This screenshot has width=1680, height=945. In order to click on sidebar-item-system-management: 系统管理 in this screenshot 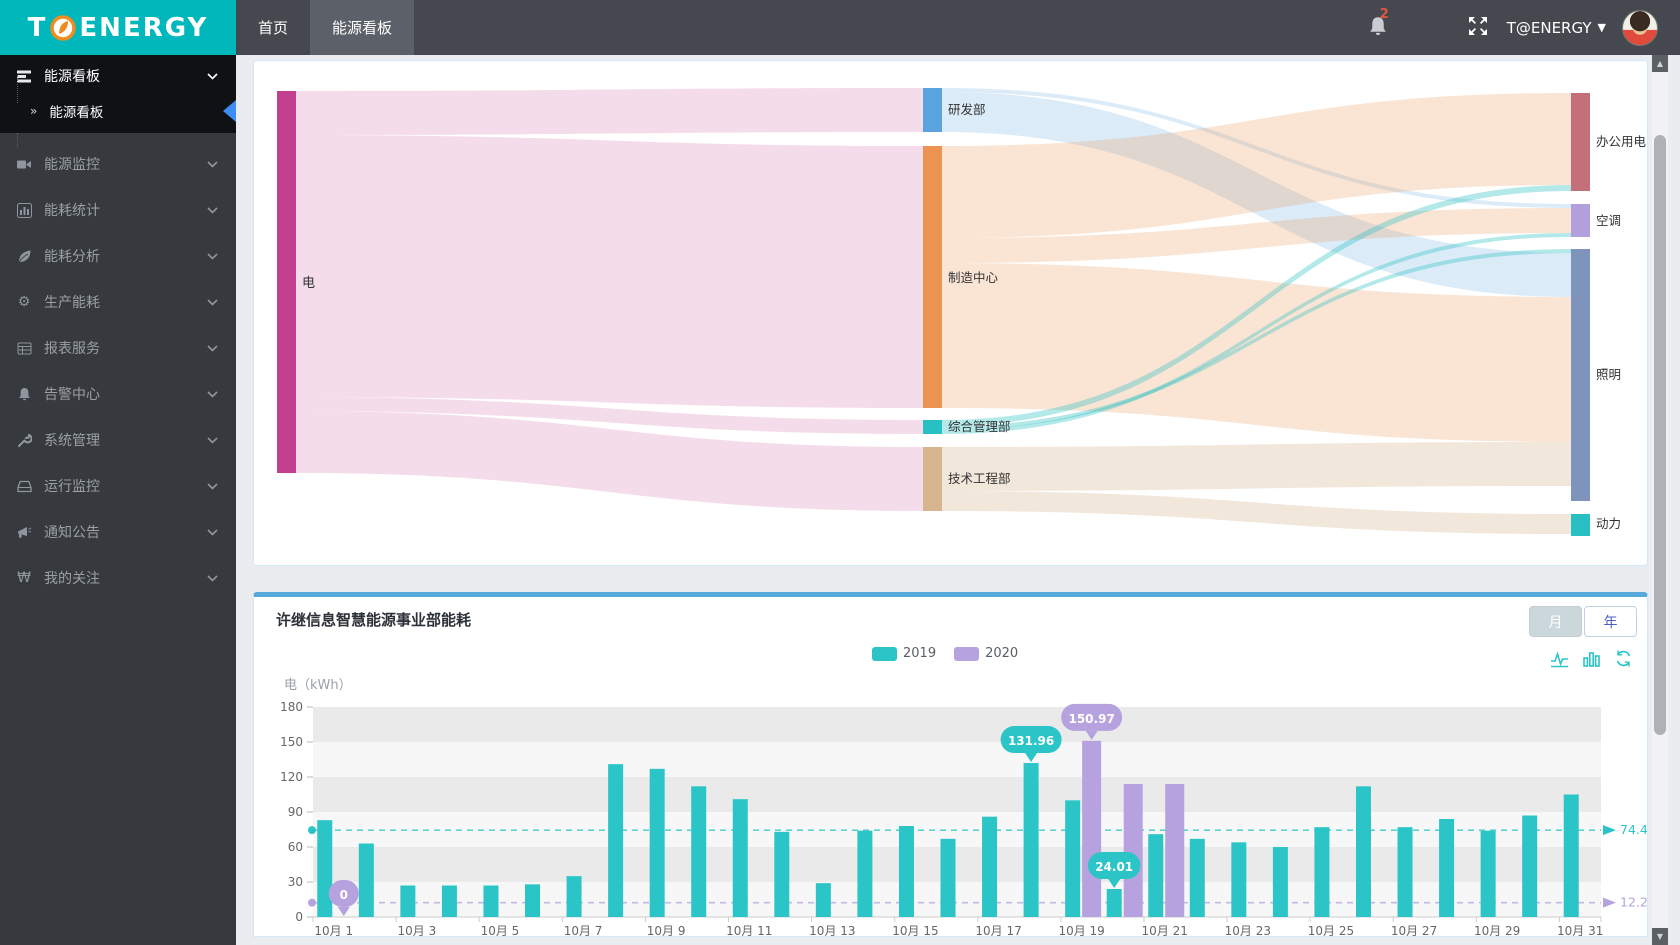, I will do `click(118, 440)`.